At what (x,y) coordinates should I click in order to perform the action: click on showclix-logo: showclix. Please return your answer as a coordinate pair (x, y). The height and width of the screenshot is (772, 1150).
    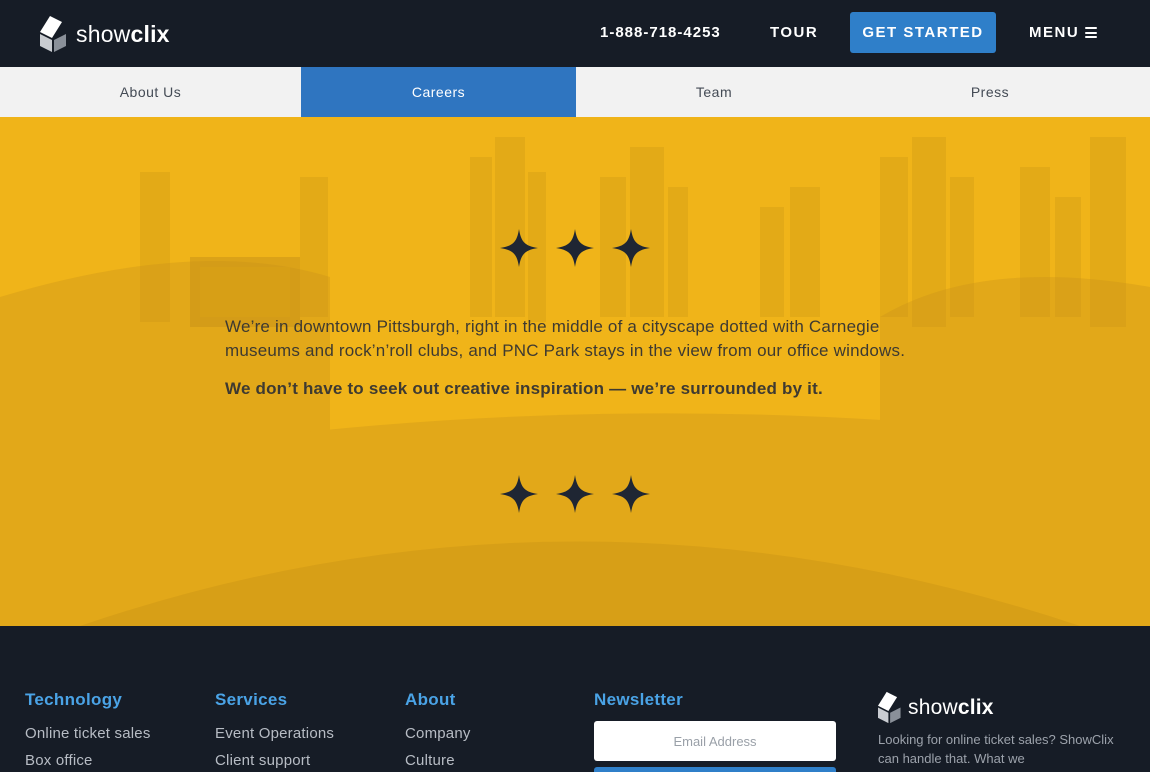
    Looking at the image, I should click on (105, 34).